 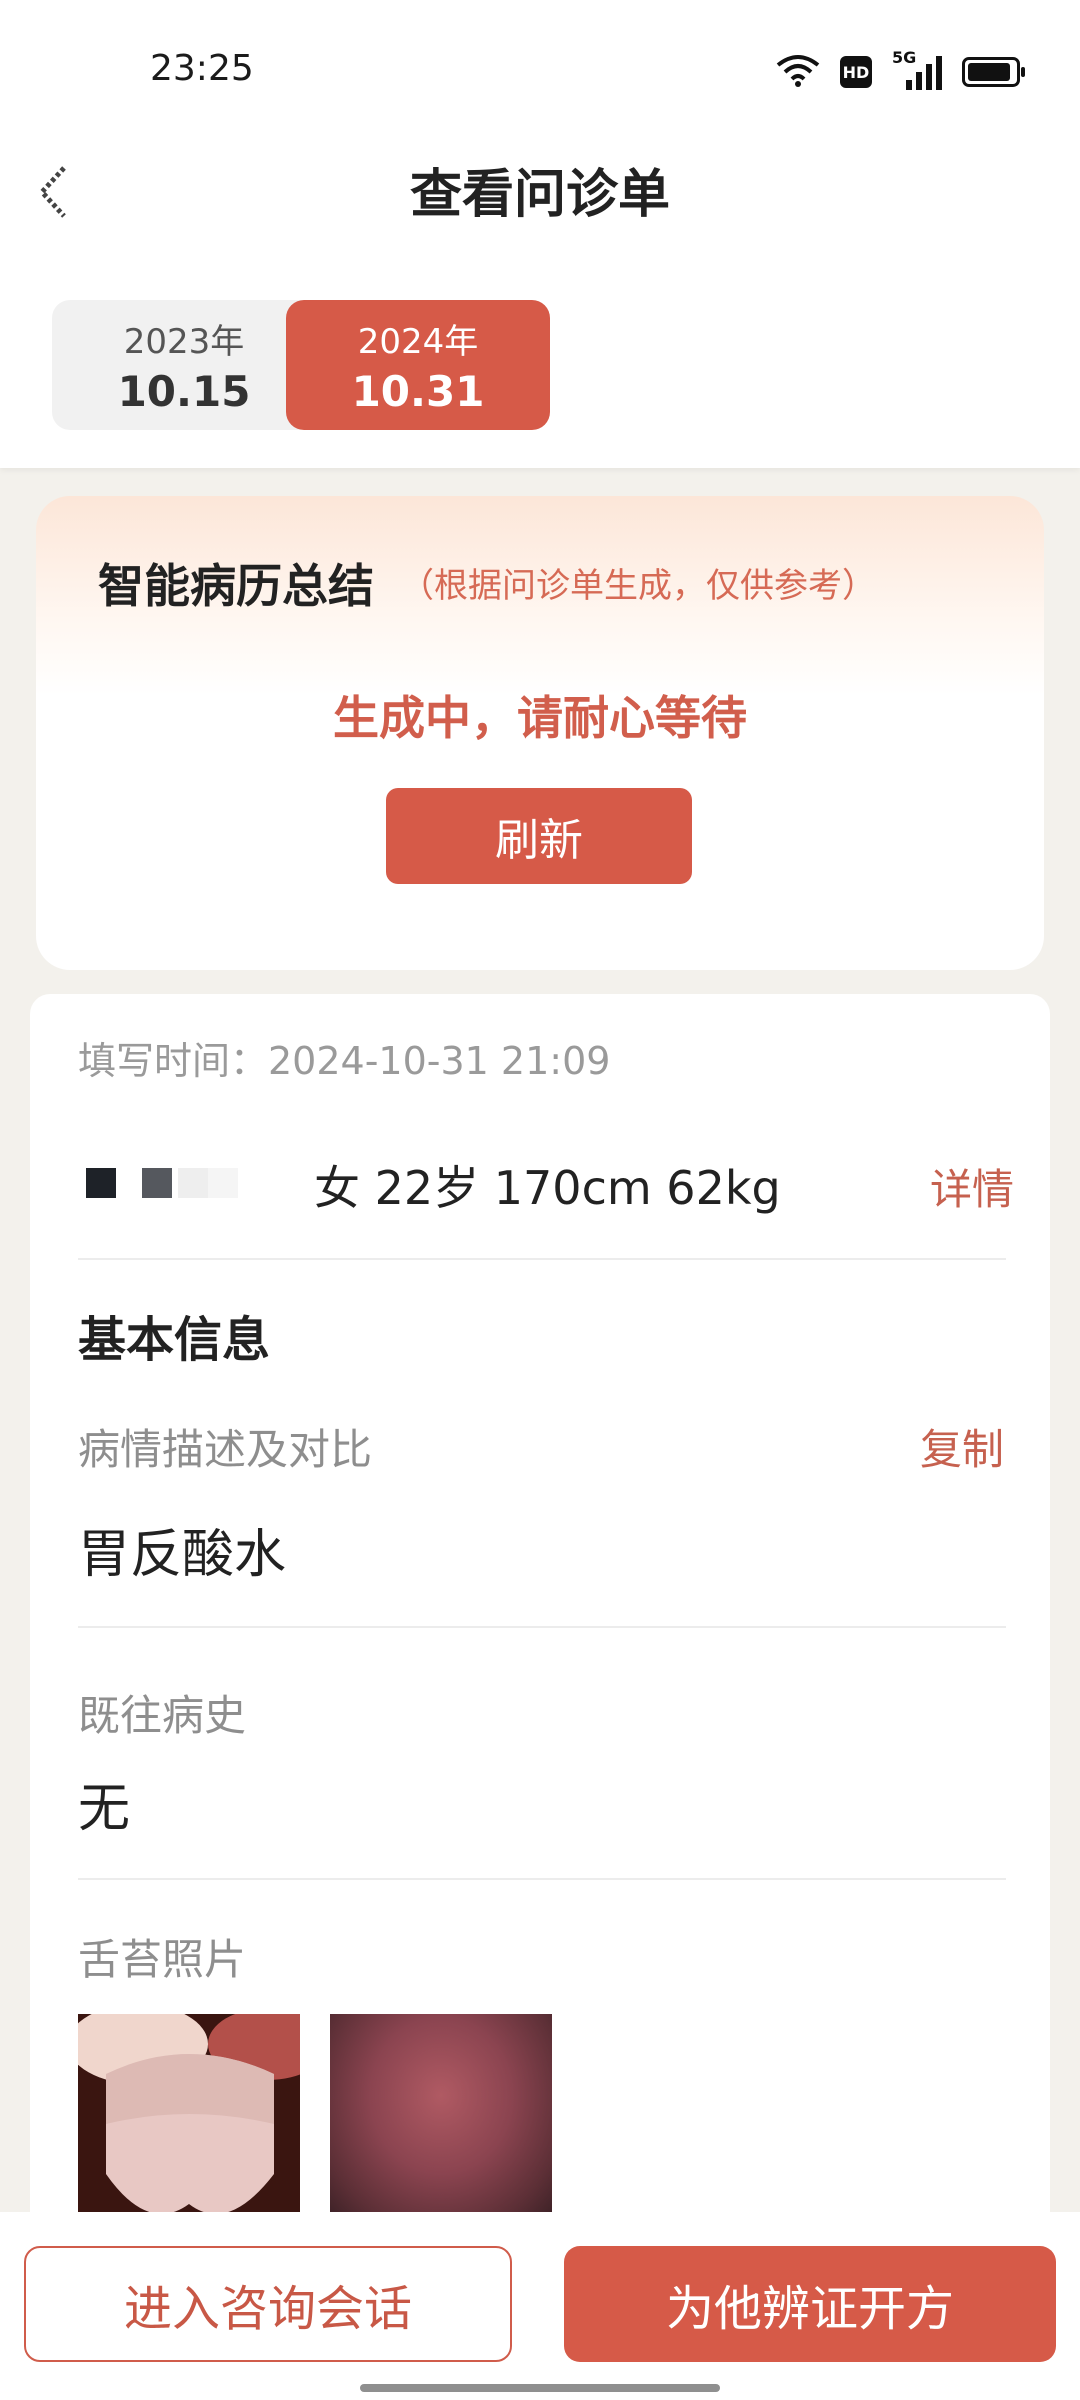 I want to click on fill-time: 填写时间：2024-10-31 21:09, so click(x=344, y=1061).